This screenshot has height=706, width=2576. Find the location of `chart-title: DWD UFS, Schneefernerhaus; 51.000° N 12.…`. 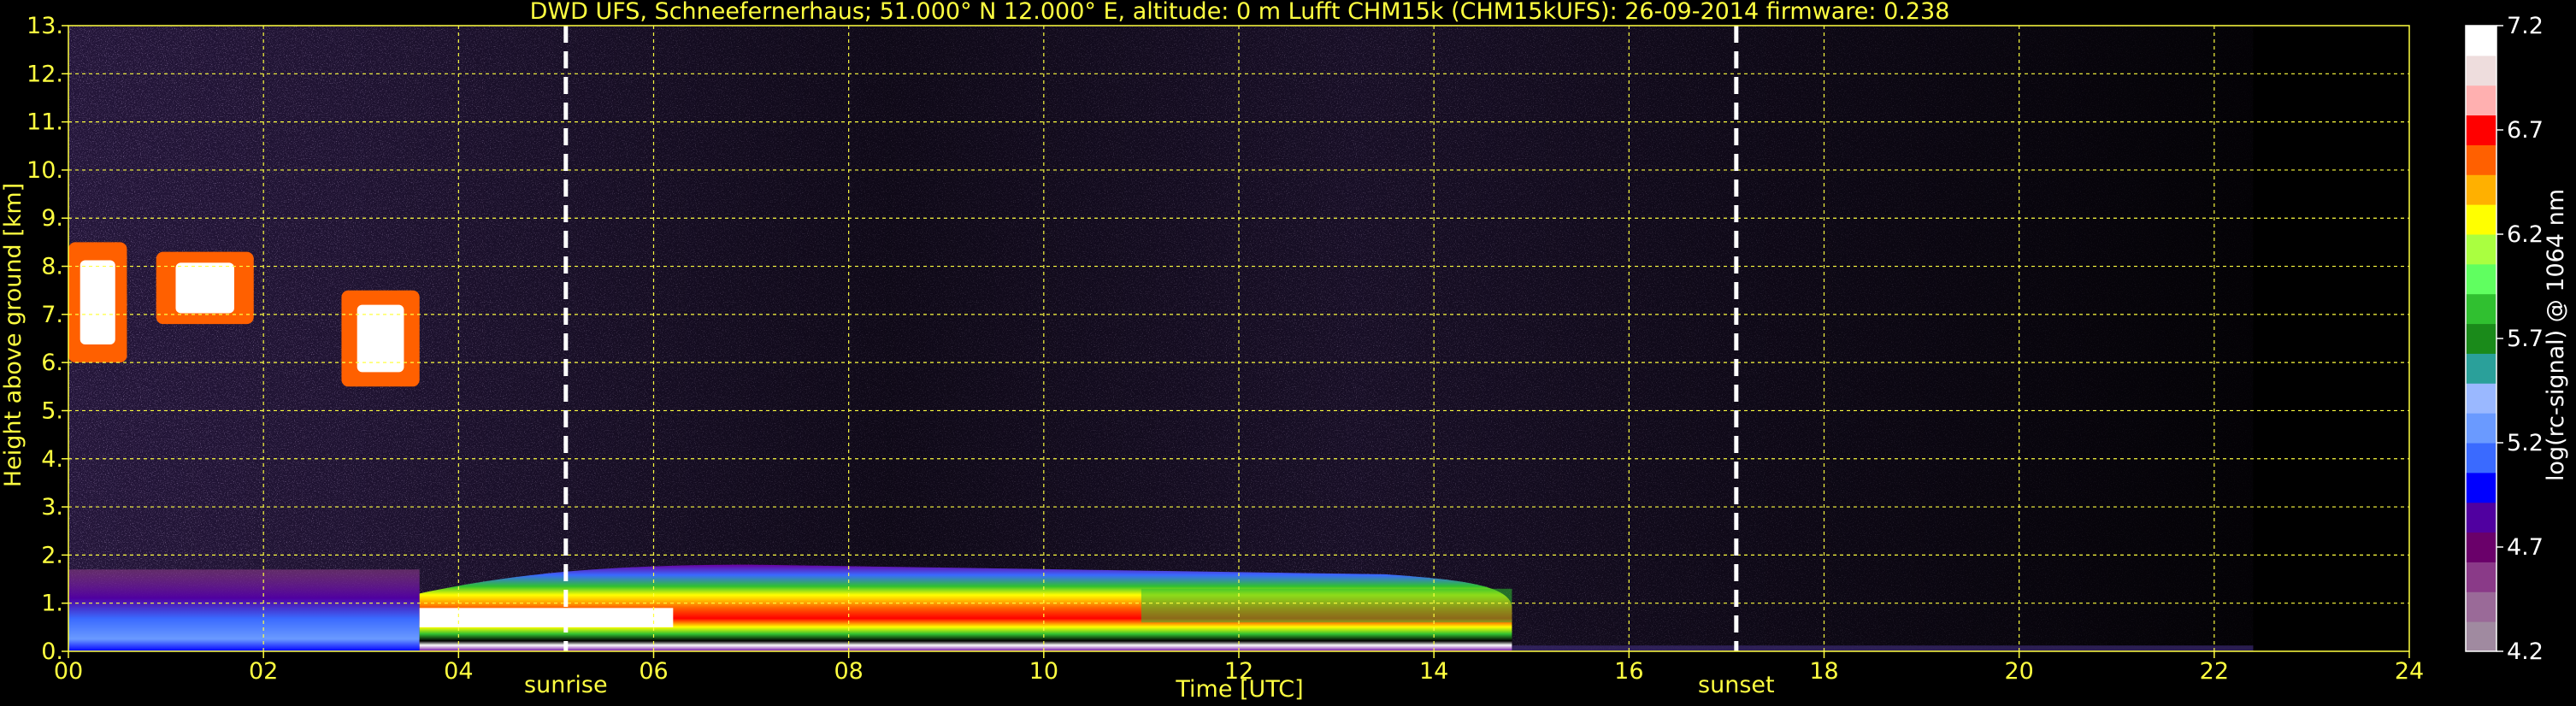

chart-title: DWD UFS, Schneefernerhaus; 51.000° N 12.… is located at coordinates (1240, 12).